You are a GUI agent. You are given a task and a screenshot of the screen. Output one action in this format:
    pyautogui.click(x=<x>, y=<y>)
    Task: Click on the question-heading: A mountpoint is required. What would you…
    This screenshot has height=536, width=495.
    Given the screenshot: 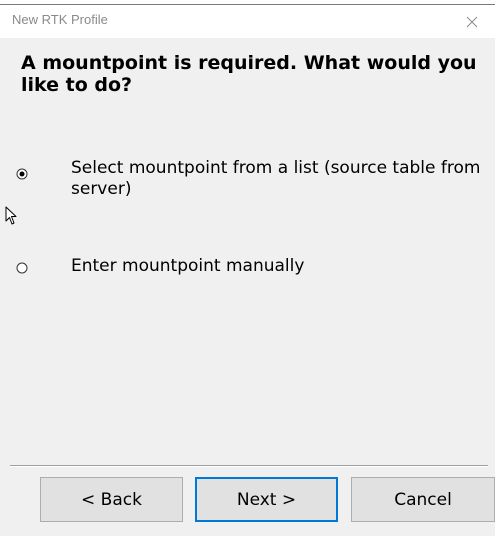 What is the action you would take?
    pyautogui.click(x=249, y=74)
    